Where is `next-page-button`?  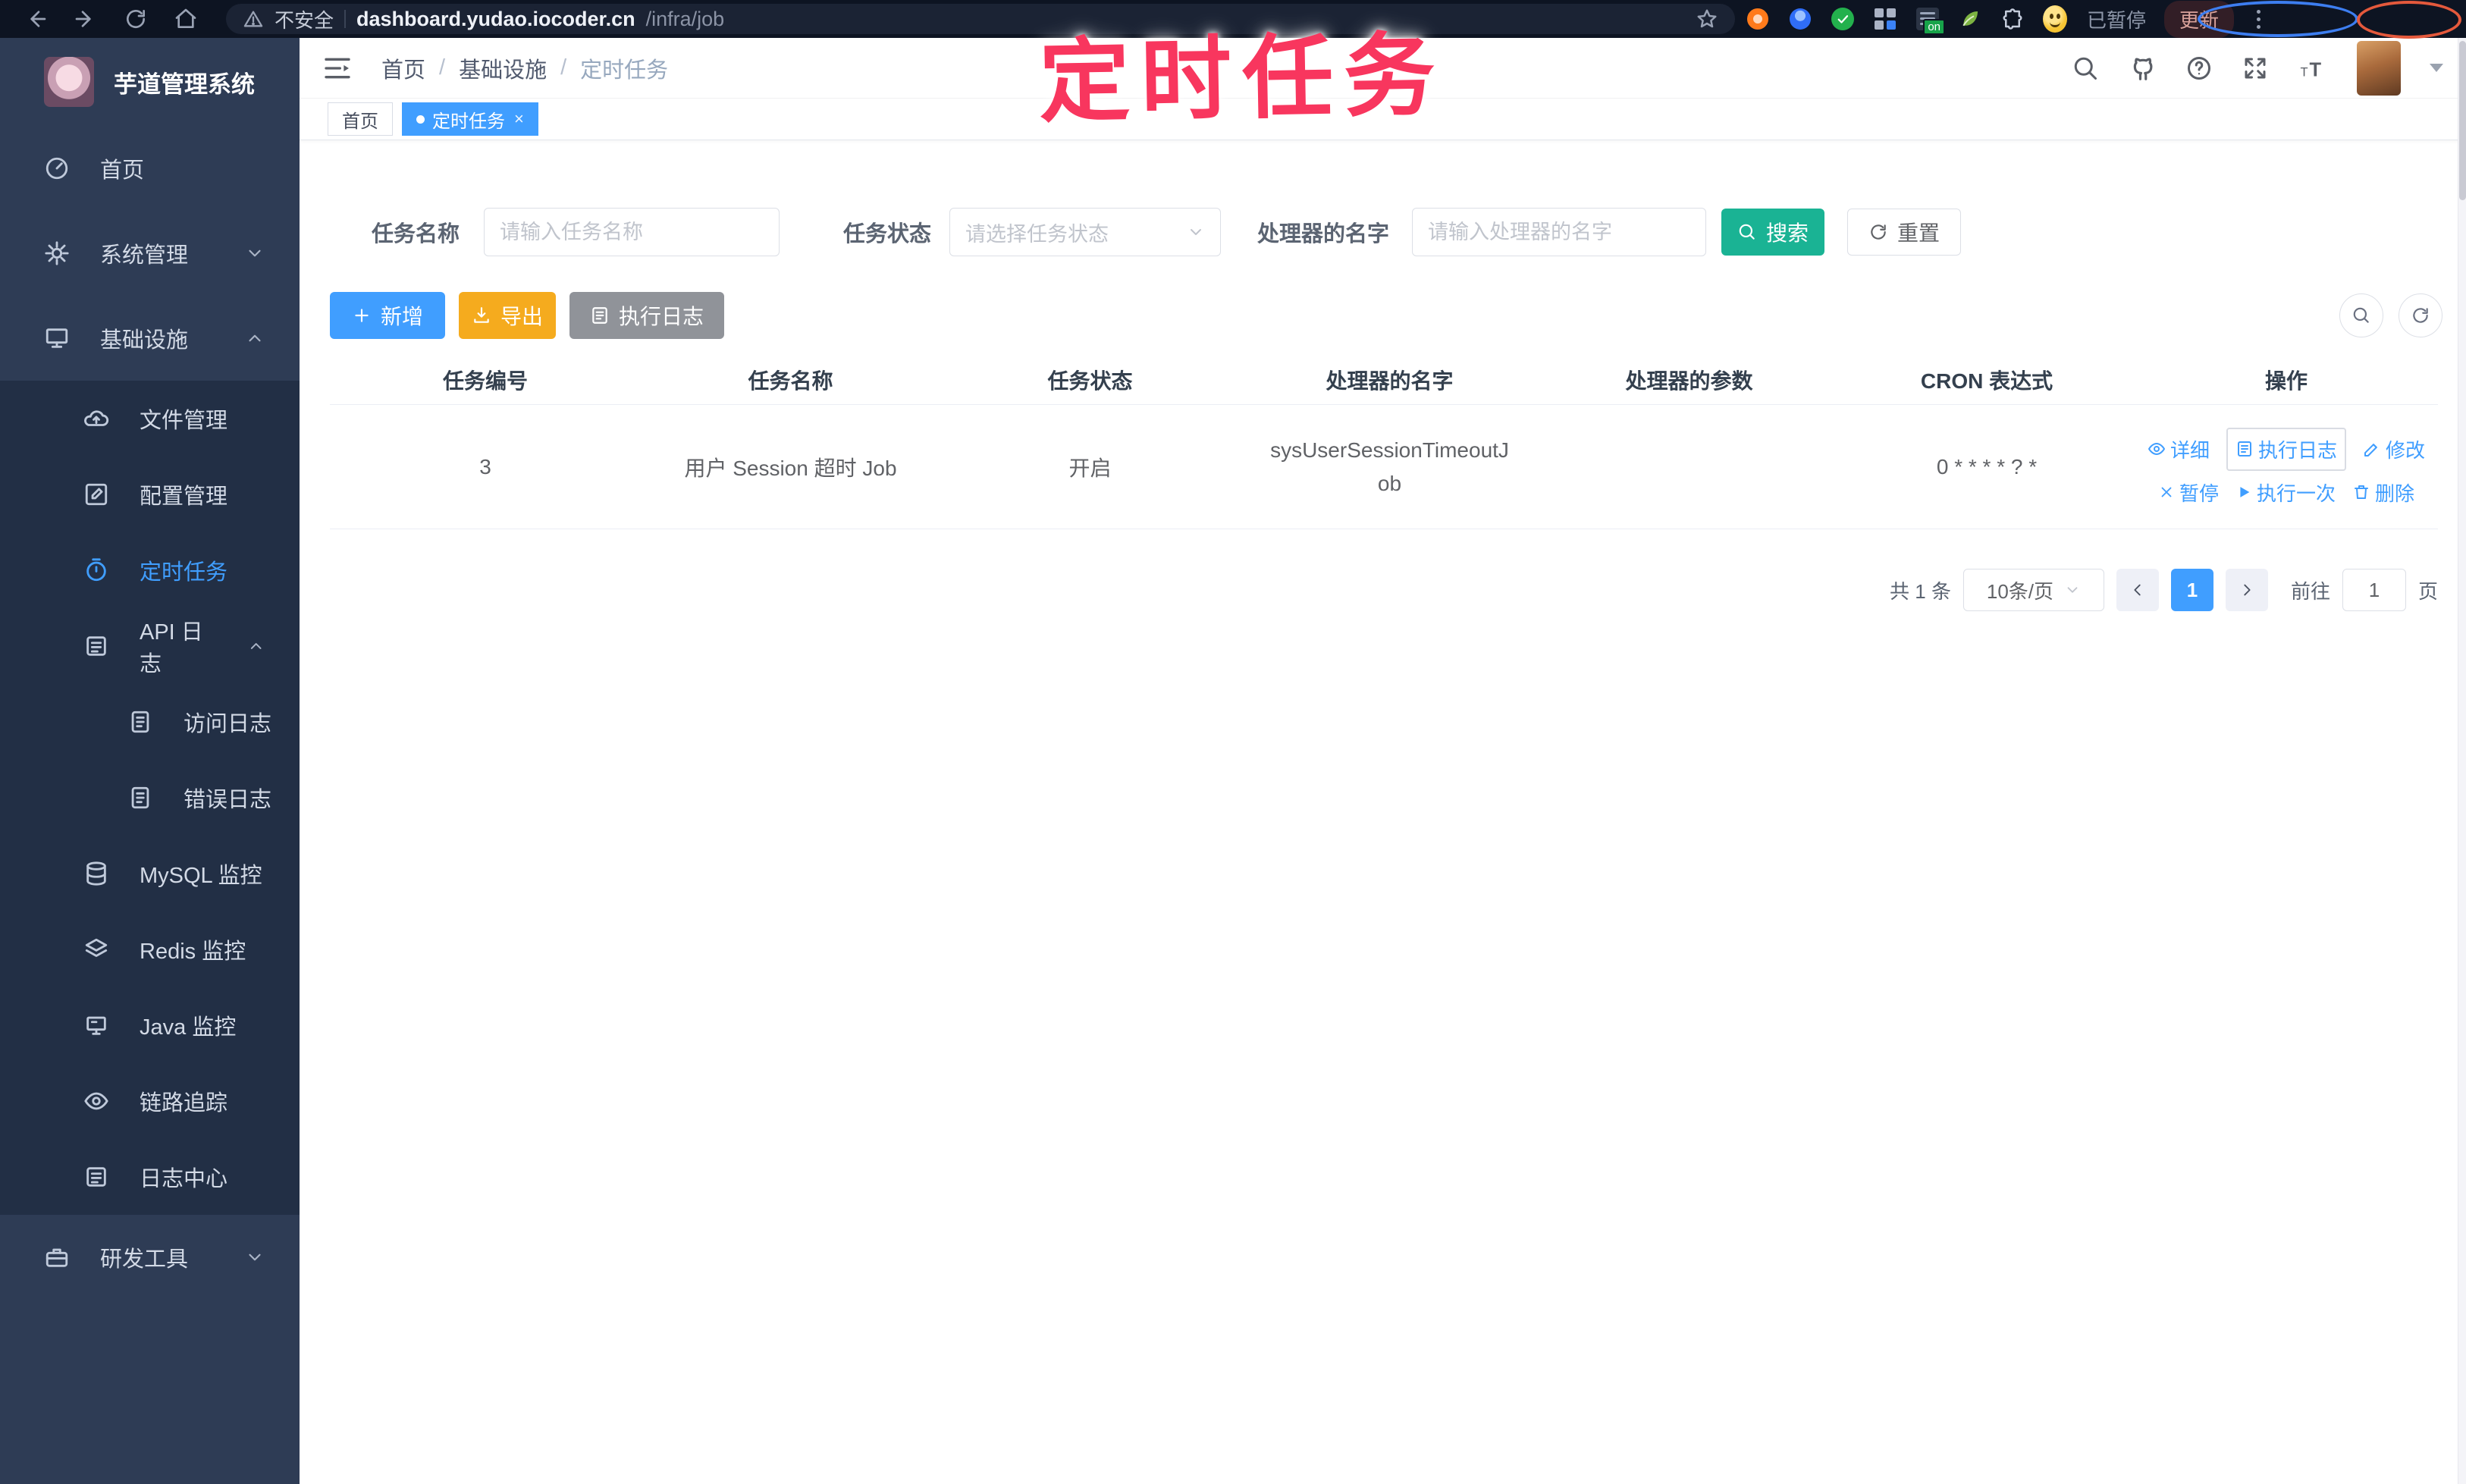 next-page-button is located at coordinates (2246, 590).